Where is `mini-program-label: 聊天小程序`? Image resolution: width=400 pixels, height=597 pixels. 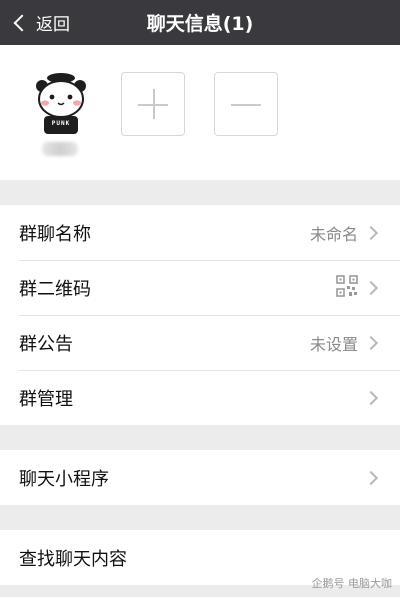
mini-program-label: 聊天小程序 is located at coordinates (64, 479).